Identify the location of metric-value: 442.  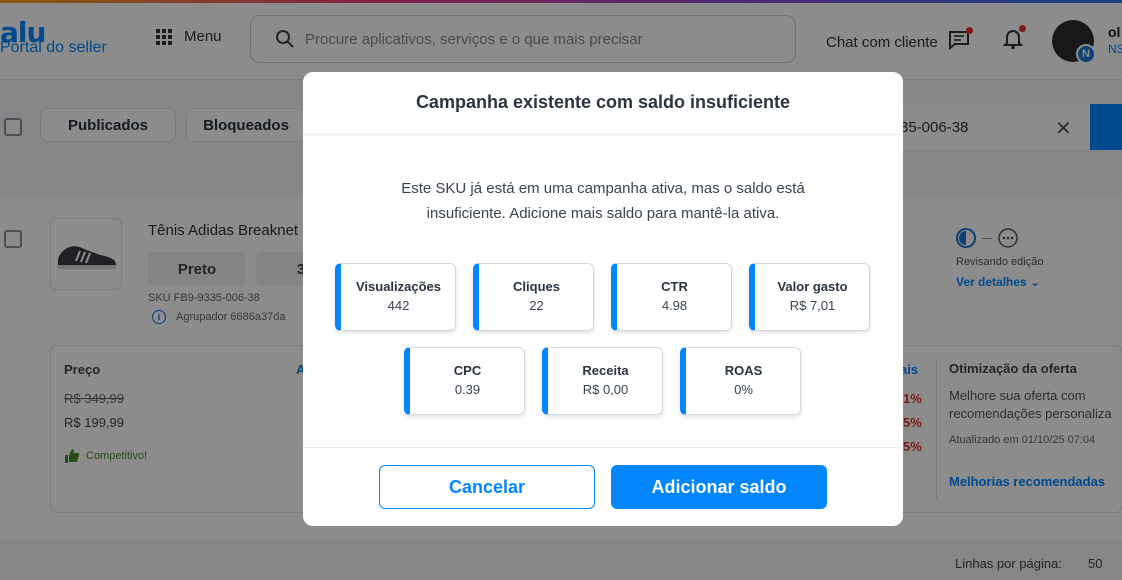
(398, 305).